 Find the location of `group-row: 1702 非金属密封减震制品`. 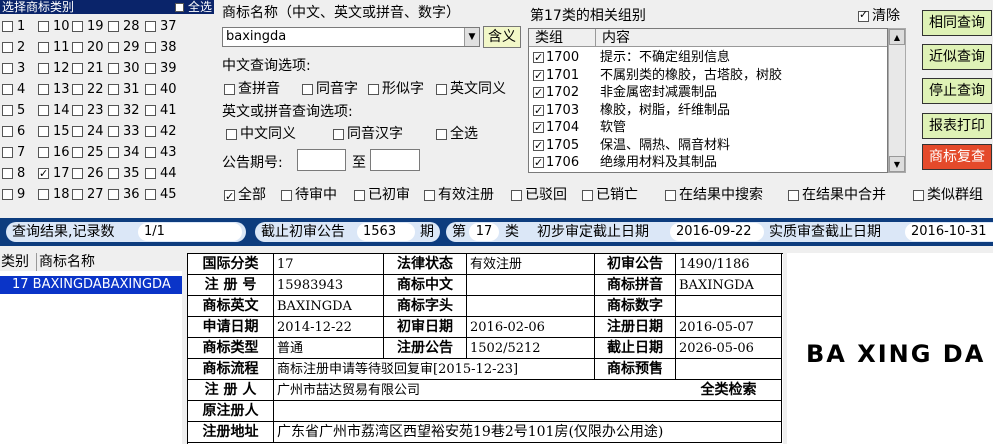

group-row: 1702 非金属密封减震制品 is located at coordinates (625, 92).